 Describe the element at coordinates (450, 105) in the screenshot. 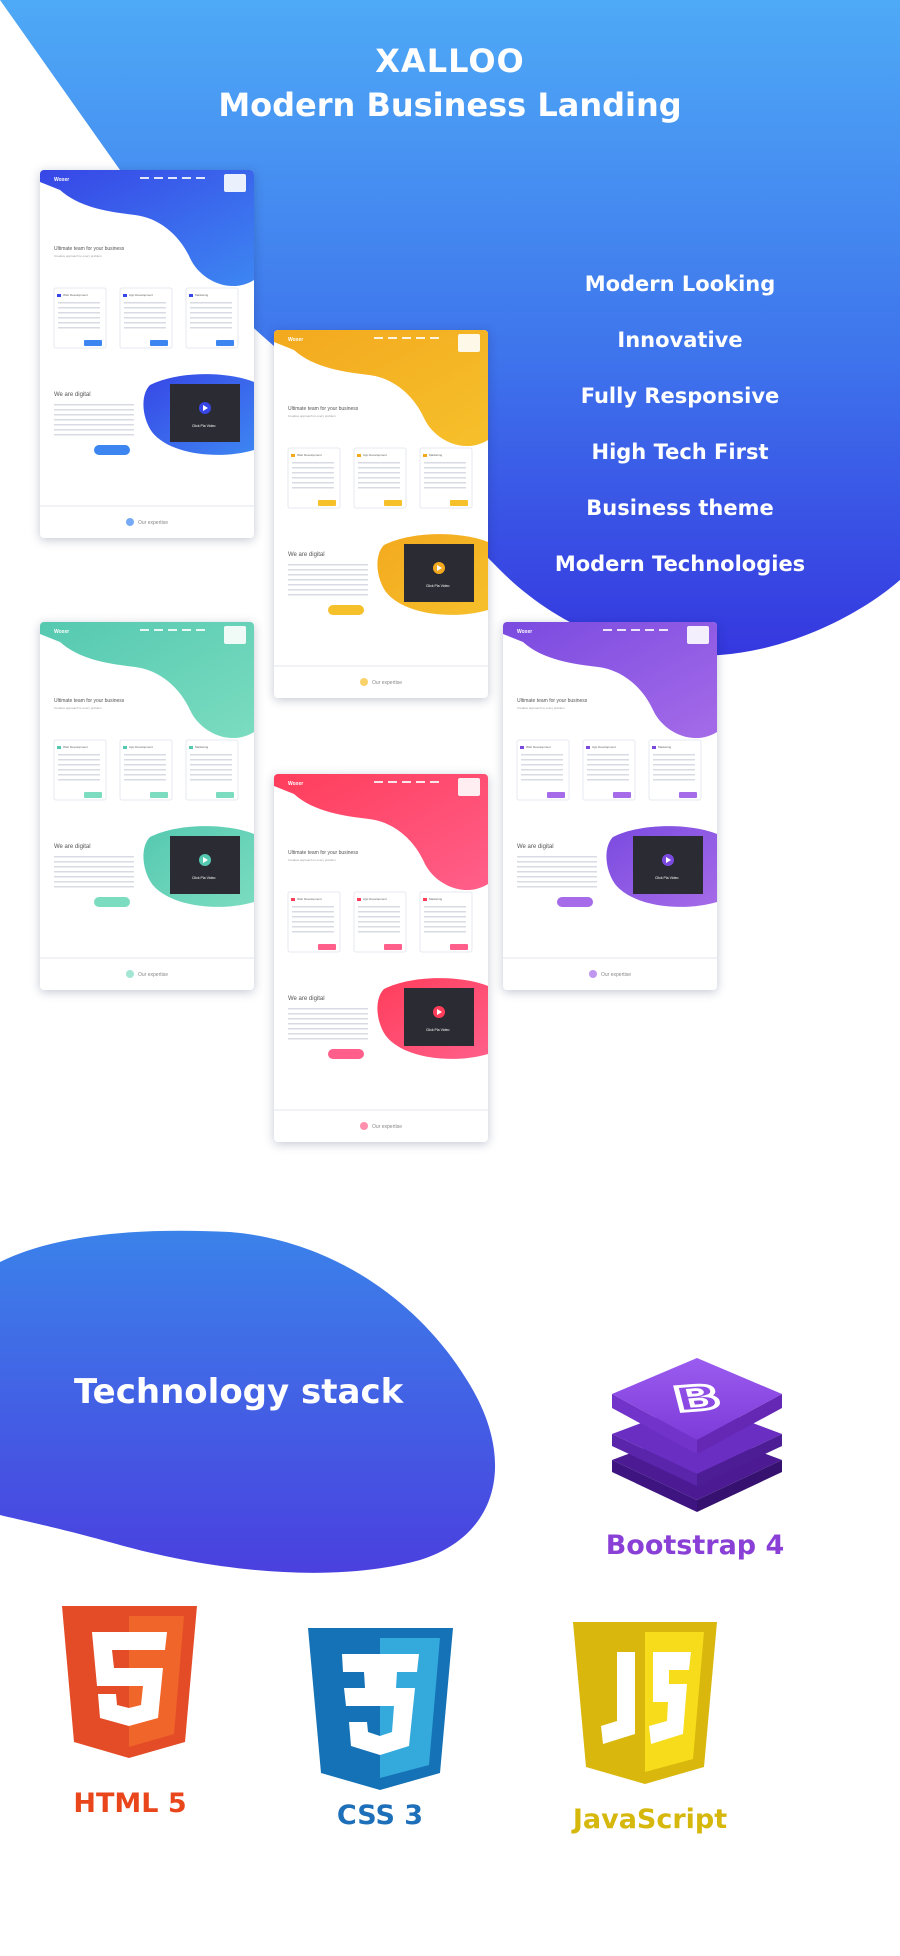

I see `hero-subtitle: Modern Business Landing` at that location.